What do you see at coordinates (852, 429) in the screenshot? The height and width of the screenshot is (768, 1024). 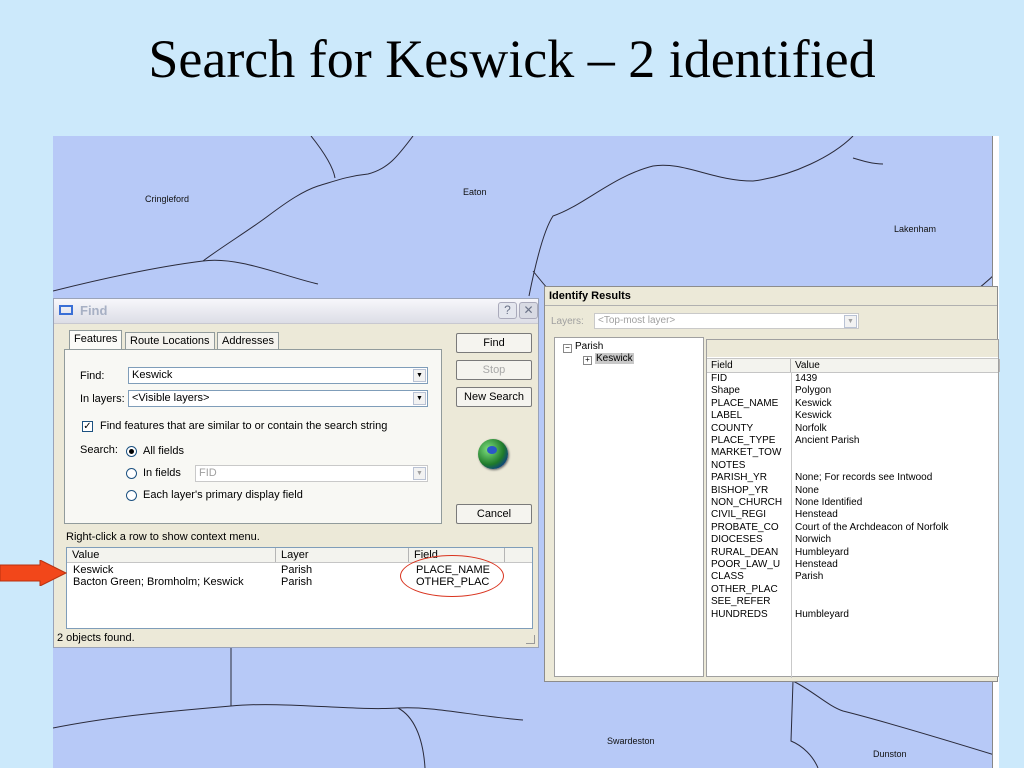 I see `table-row: COUNTY Norfolk` at bounding box center [852, 429].